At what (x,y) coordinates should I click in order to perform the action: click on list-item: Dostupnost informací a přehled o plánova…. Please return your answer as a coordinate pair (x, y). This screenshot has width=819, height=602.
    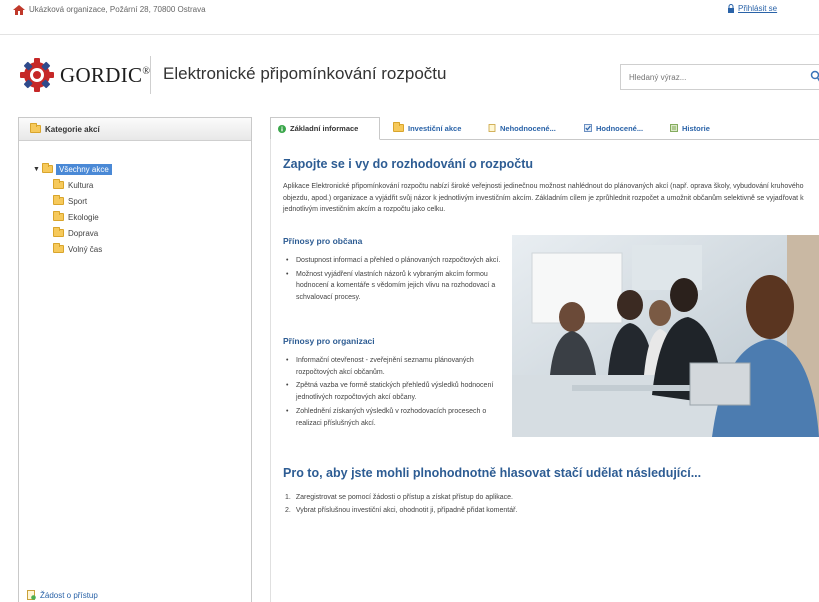
    Looking at the image, I should click on (395, 261).